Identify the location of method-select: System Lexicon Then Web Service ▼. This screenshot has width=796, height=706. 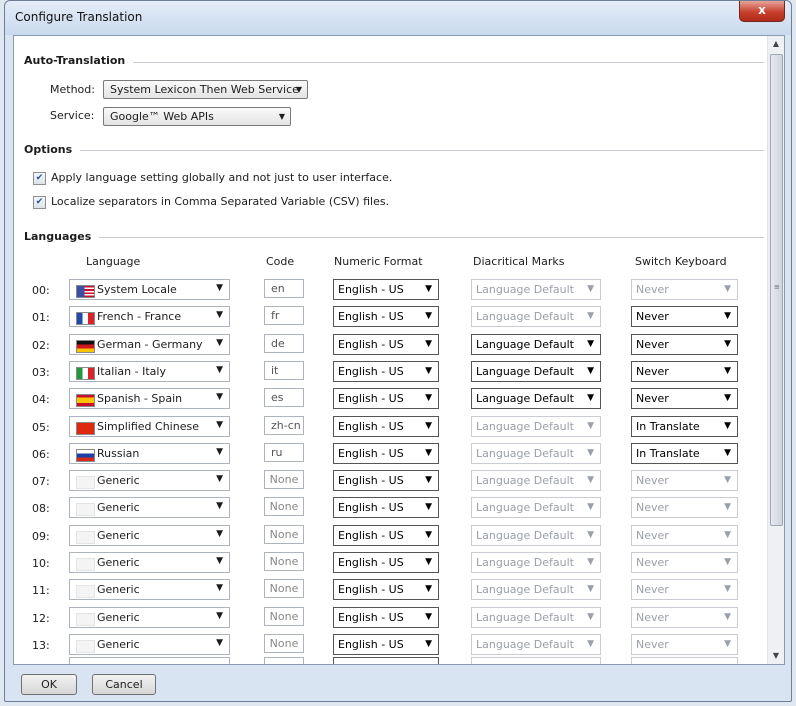
(205, 89).